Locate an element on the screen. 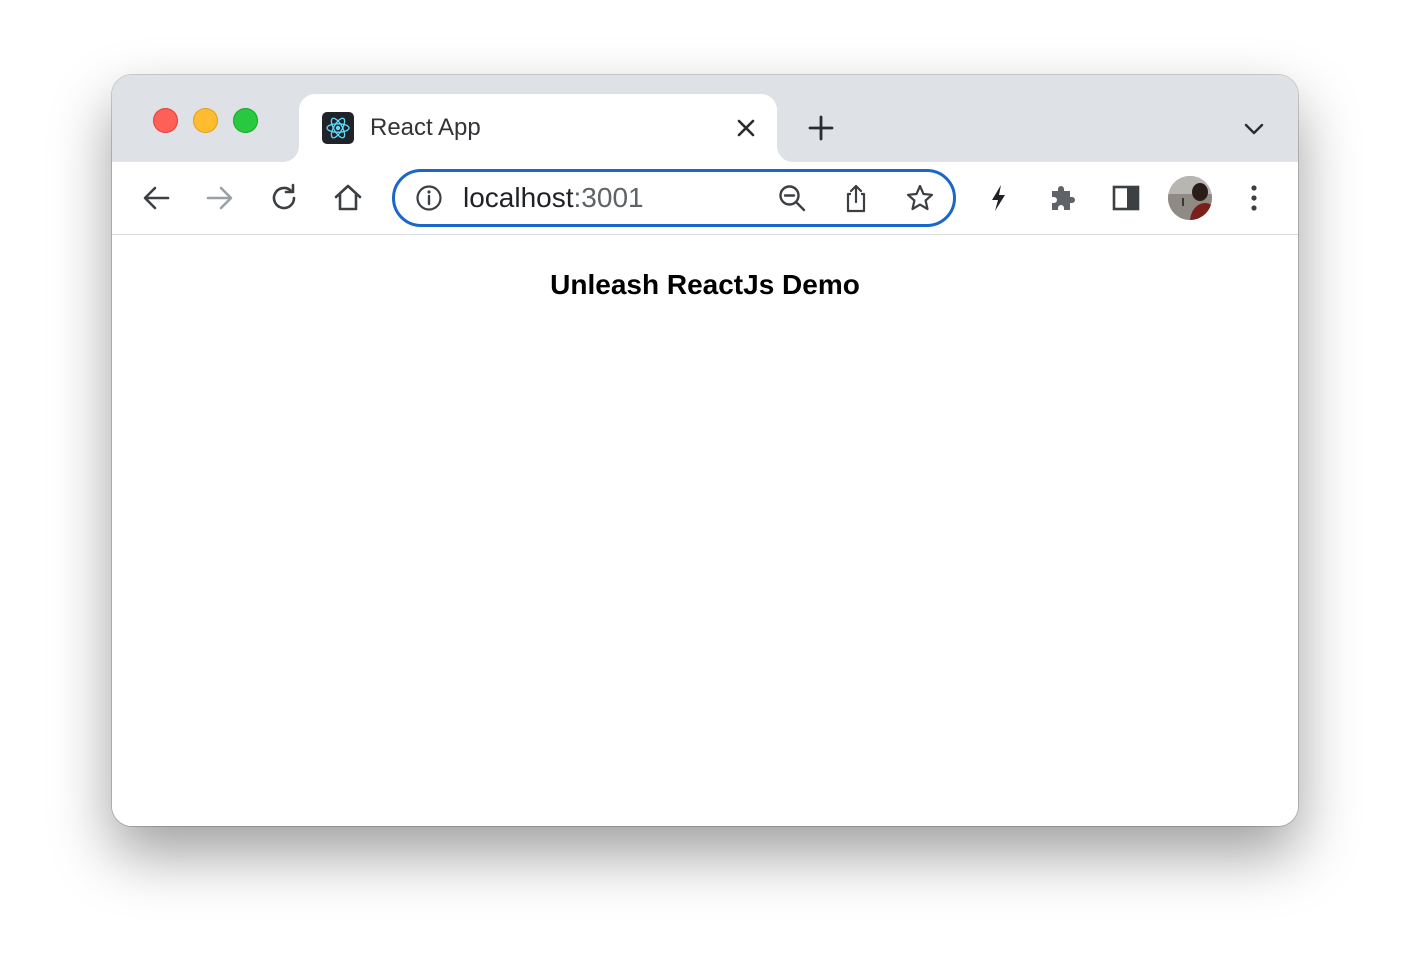  maximize-window-button is located at coordinates (245, 120).